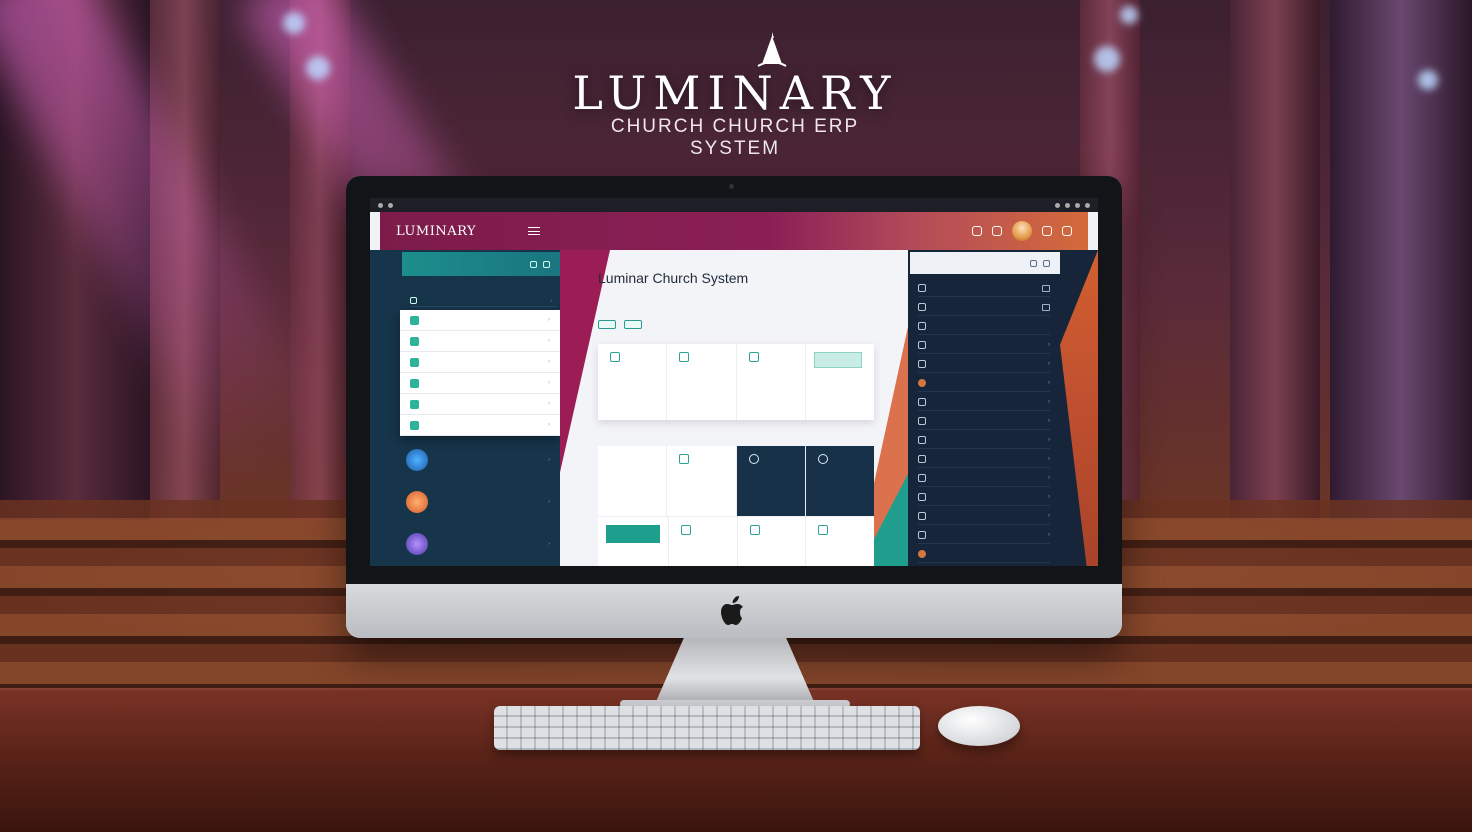 The width and height of the screenshot is (1472, 832). I want to click on globe-icon, so click(417, 460).